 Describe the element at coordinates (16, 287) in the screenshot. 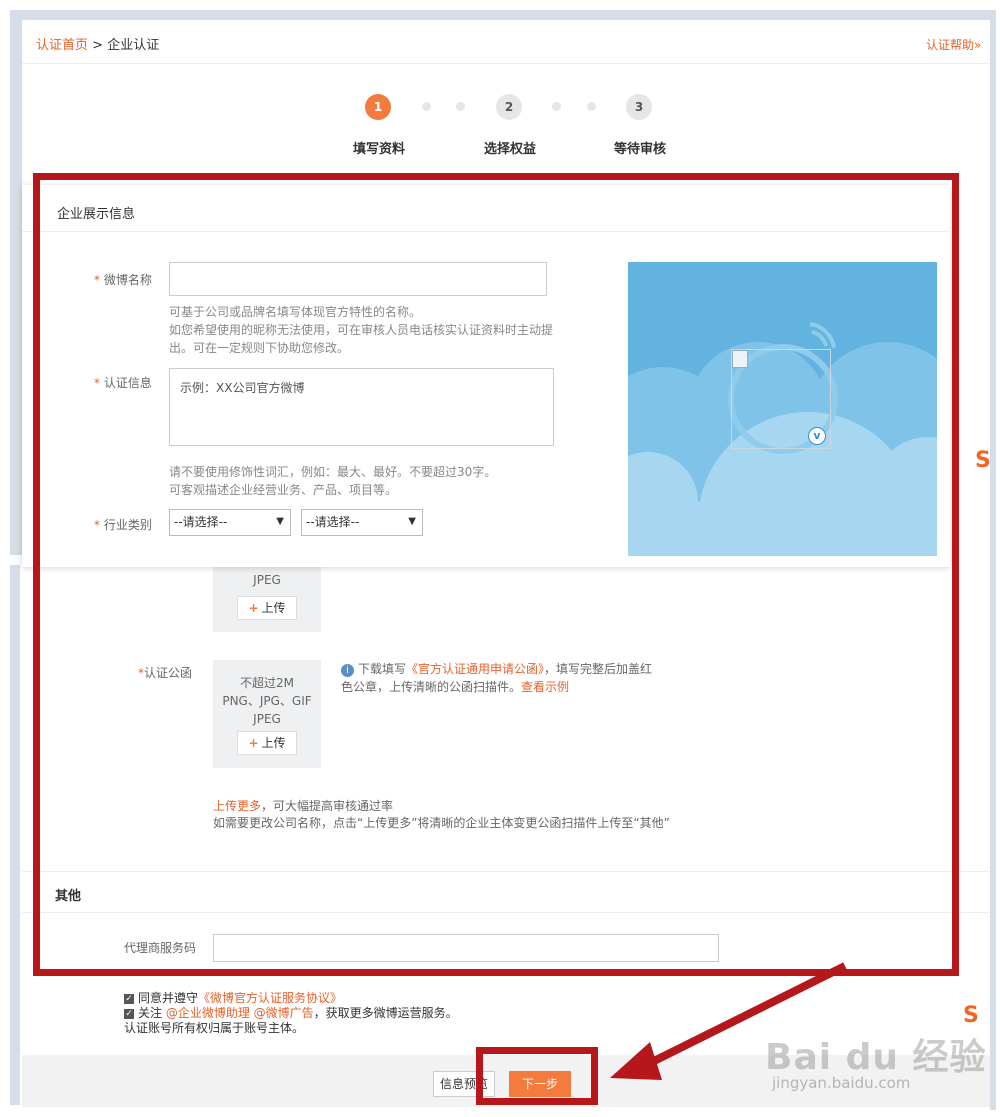

I see `window-frame-left` at that location.